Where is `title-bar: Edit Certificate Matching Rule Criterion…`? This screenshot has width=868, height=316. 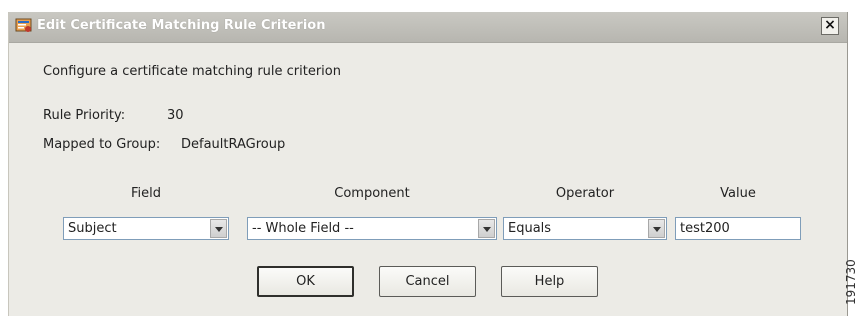 title-bar: Edit Certificate Matching Rule Criterion… is located at coordinates (428, 27).